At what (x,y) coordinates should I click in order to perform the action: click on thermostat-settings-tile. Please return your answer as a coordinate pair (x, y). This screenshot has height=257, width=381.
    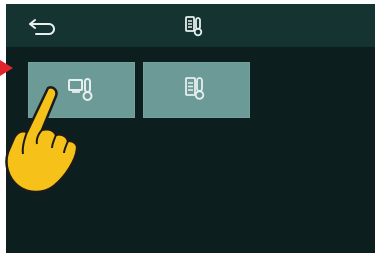
    Looking at the image, I should click on (196, 90).